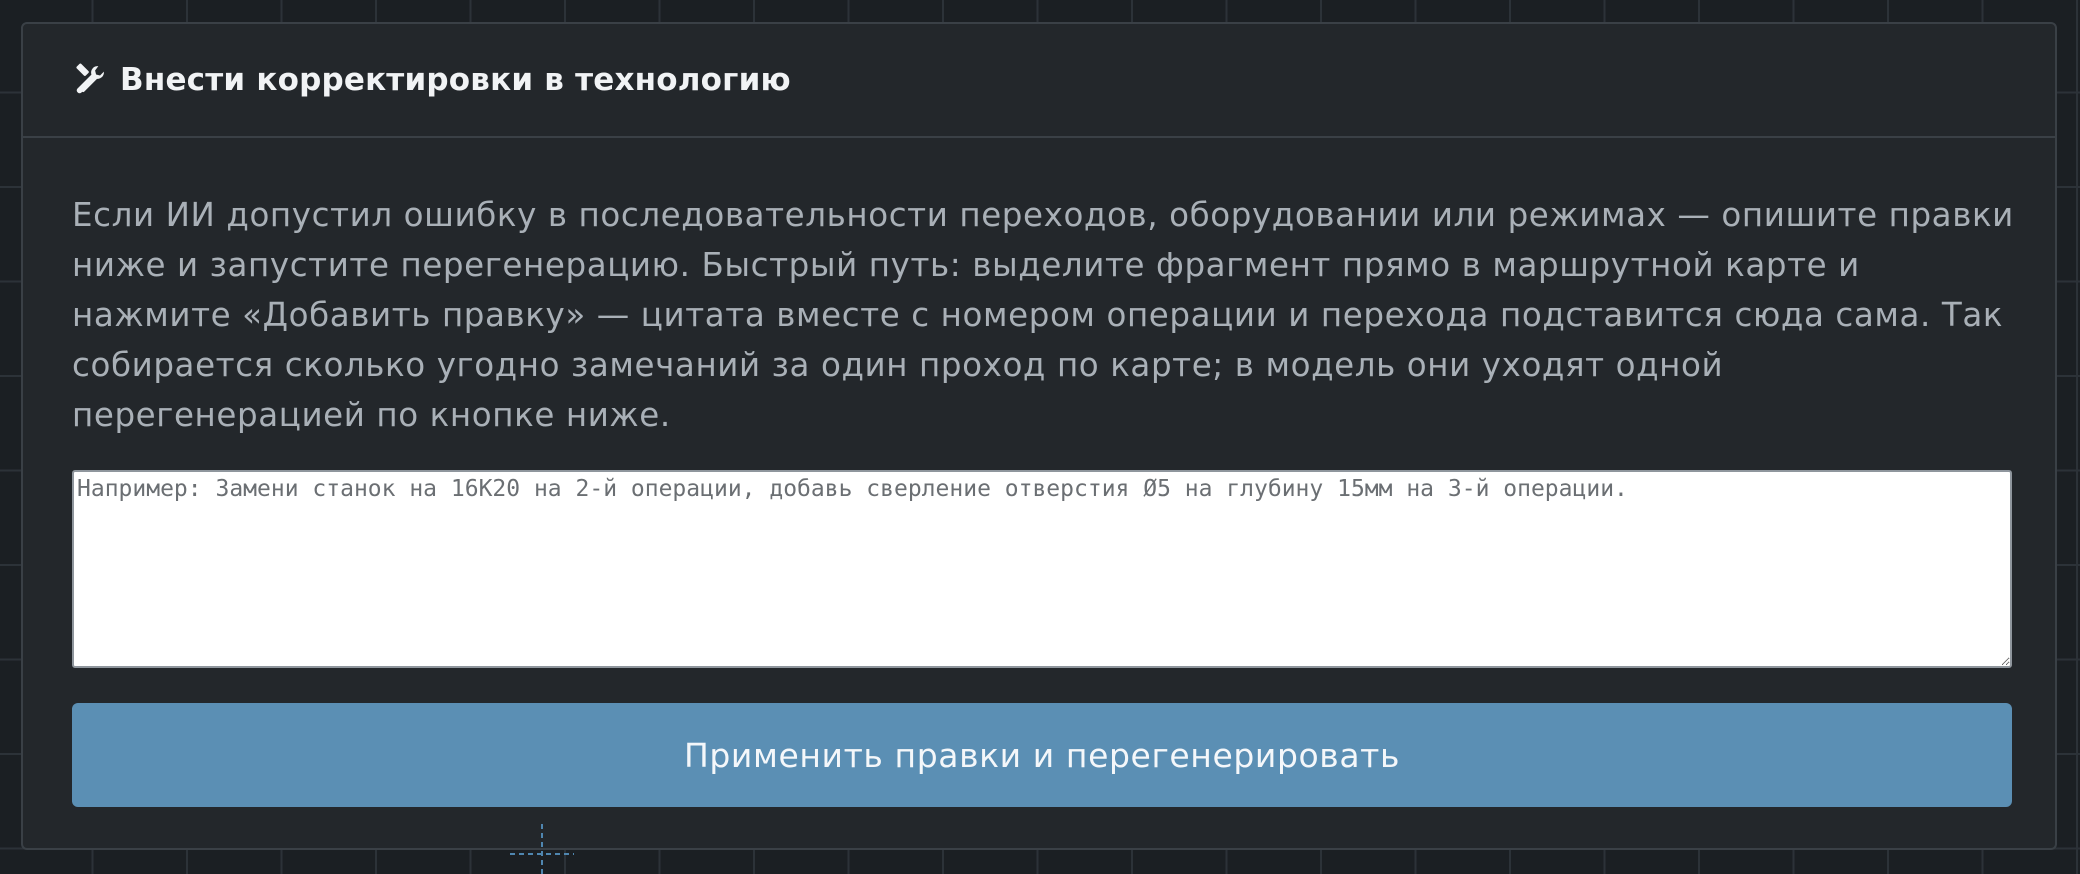 The width and height of the screenshot is (2080, 874). What do you see at coordinates (542, 849) in the screenshot?
I see `crosshair-icon` at bounding box center [542, 849].